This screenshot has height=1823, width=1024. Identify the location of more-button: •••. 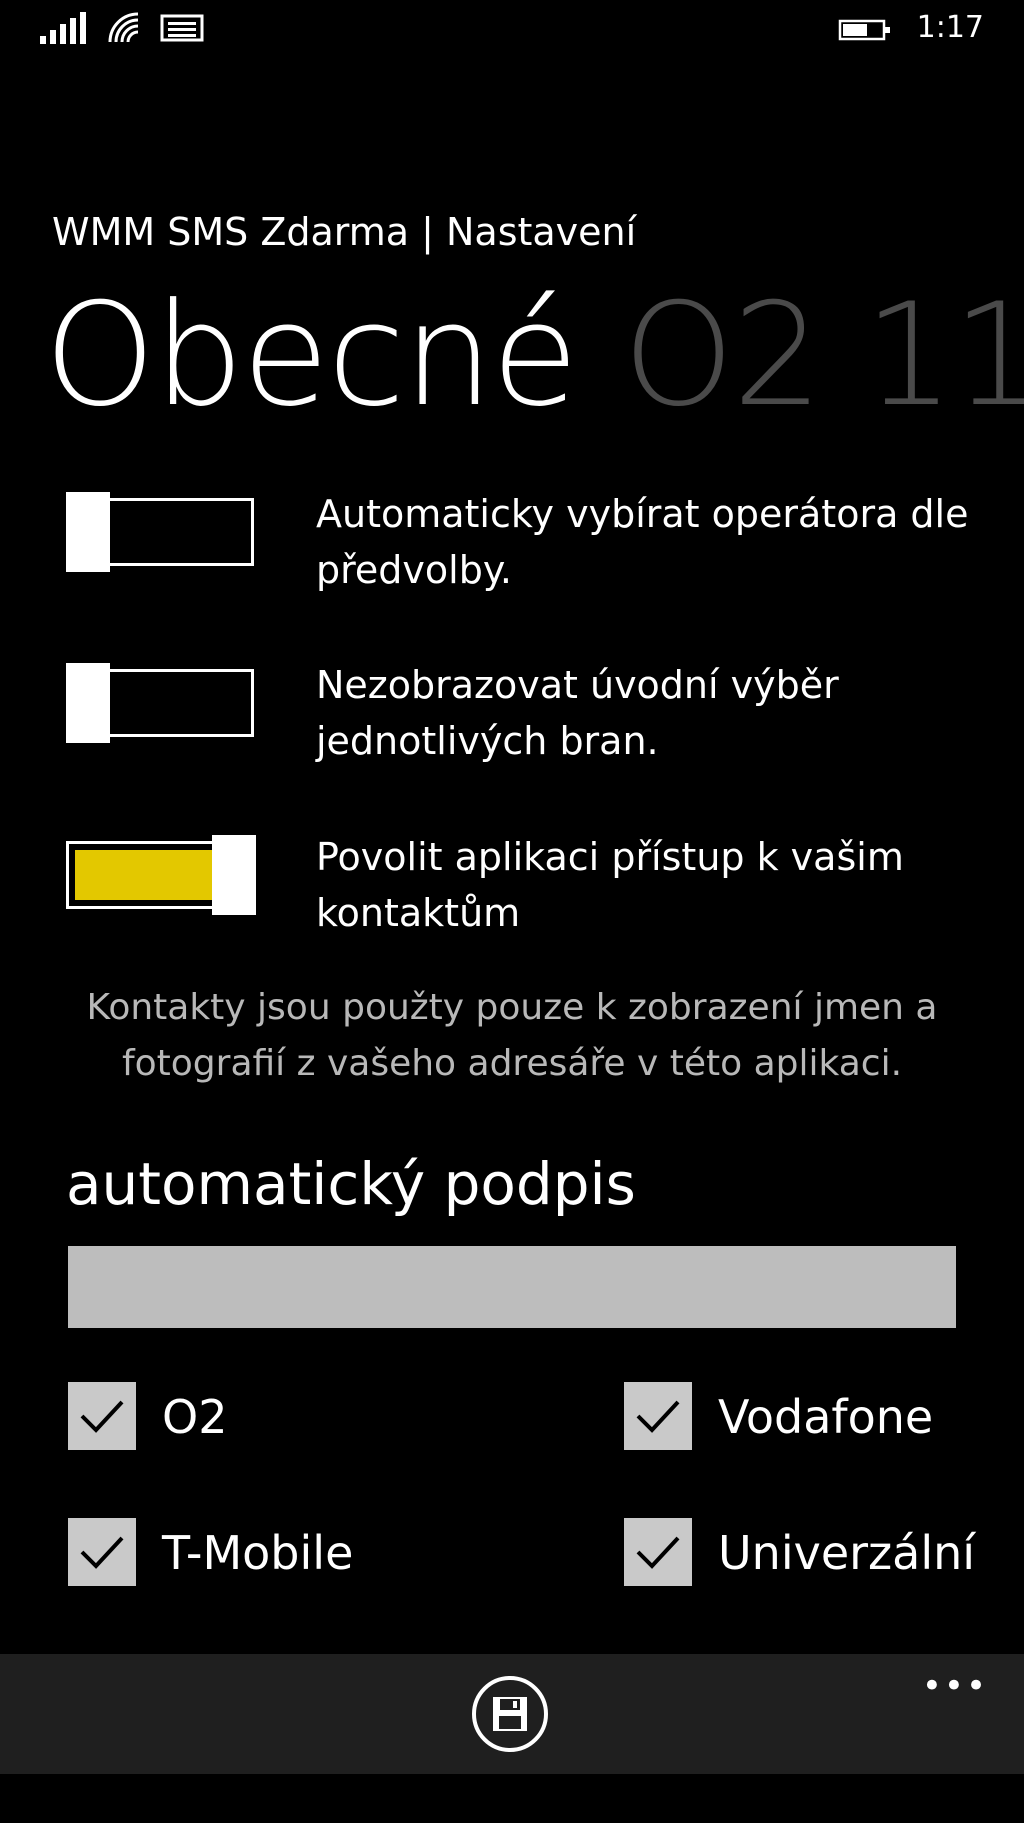
(955, 1686).